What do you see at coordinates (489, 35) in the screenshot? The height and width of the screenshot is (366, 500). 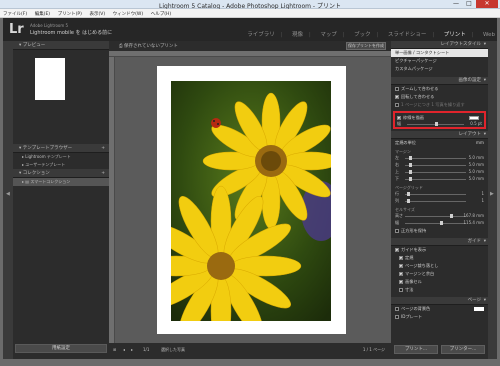 I see `module-web: Web` at bounding box center [489, 35].